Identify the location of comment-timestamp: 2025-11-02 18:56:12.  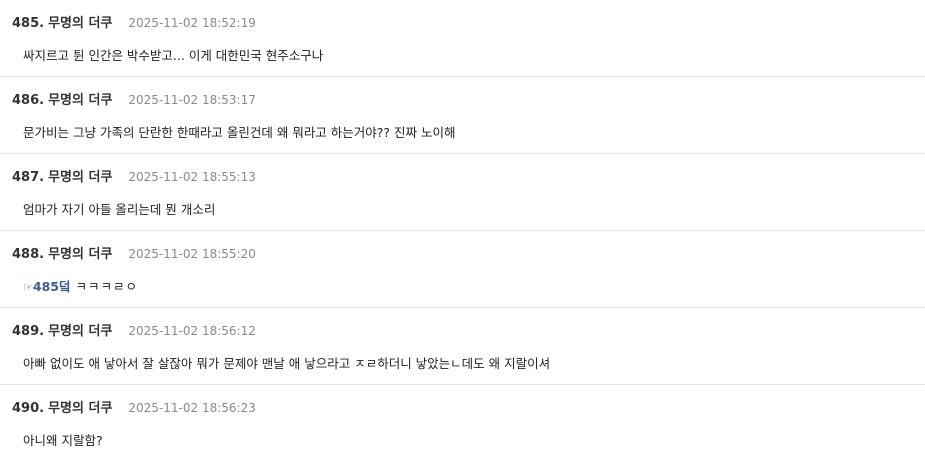
(192, 331).